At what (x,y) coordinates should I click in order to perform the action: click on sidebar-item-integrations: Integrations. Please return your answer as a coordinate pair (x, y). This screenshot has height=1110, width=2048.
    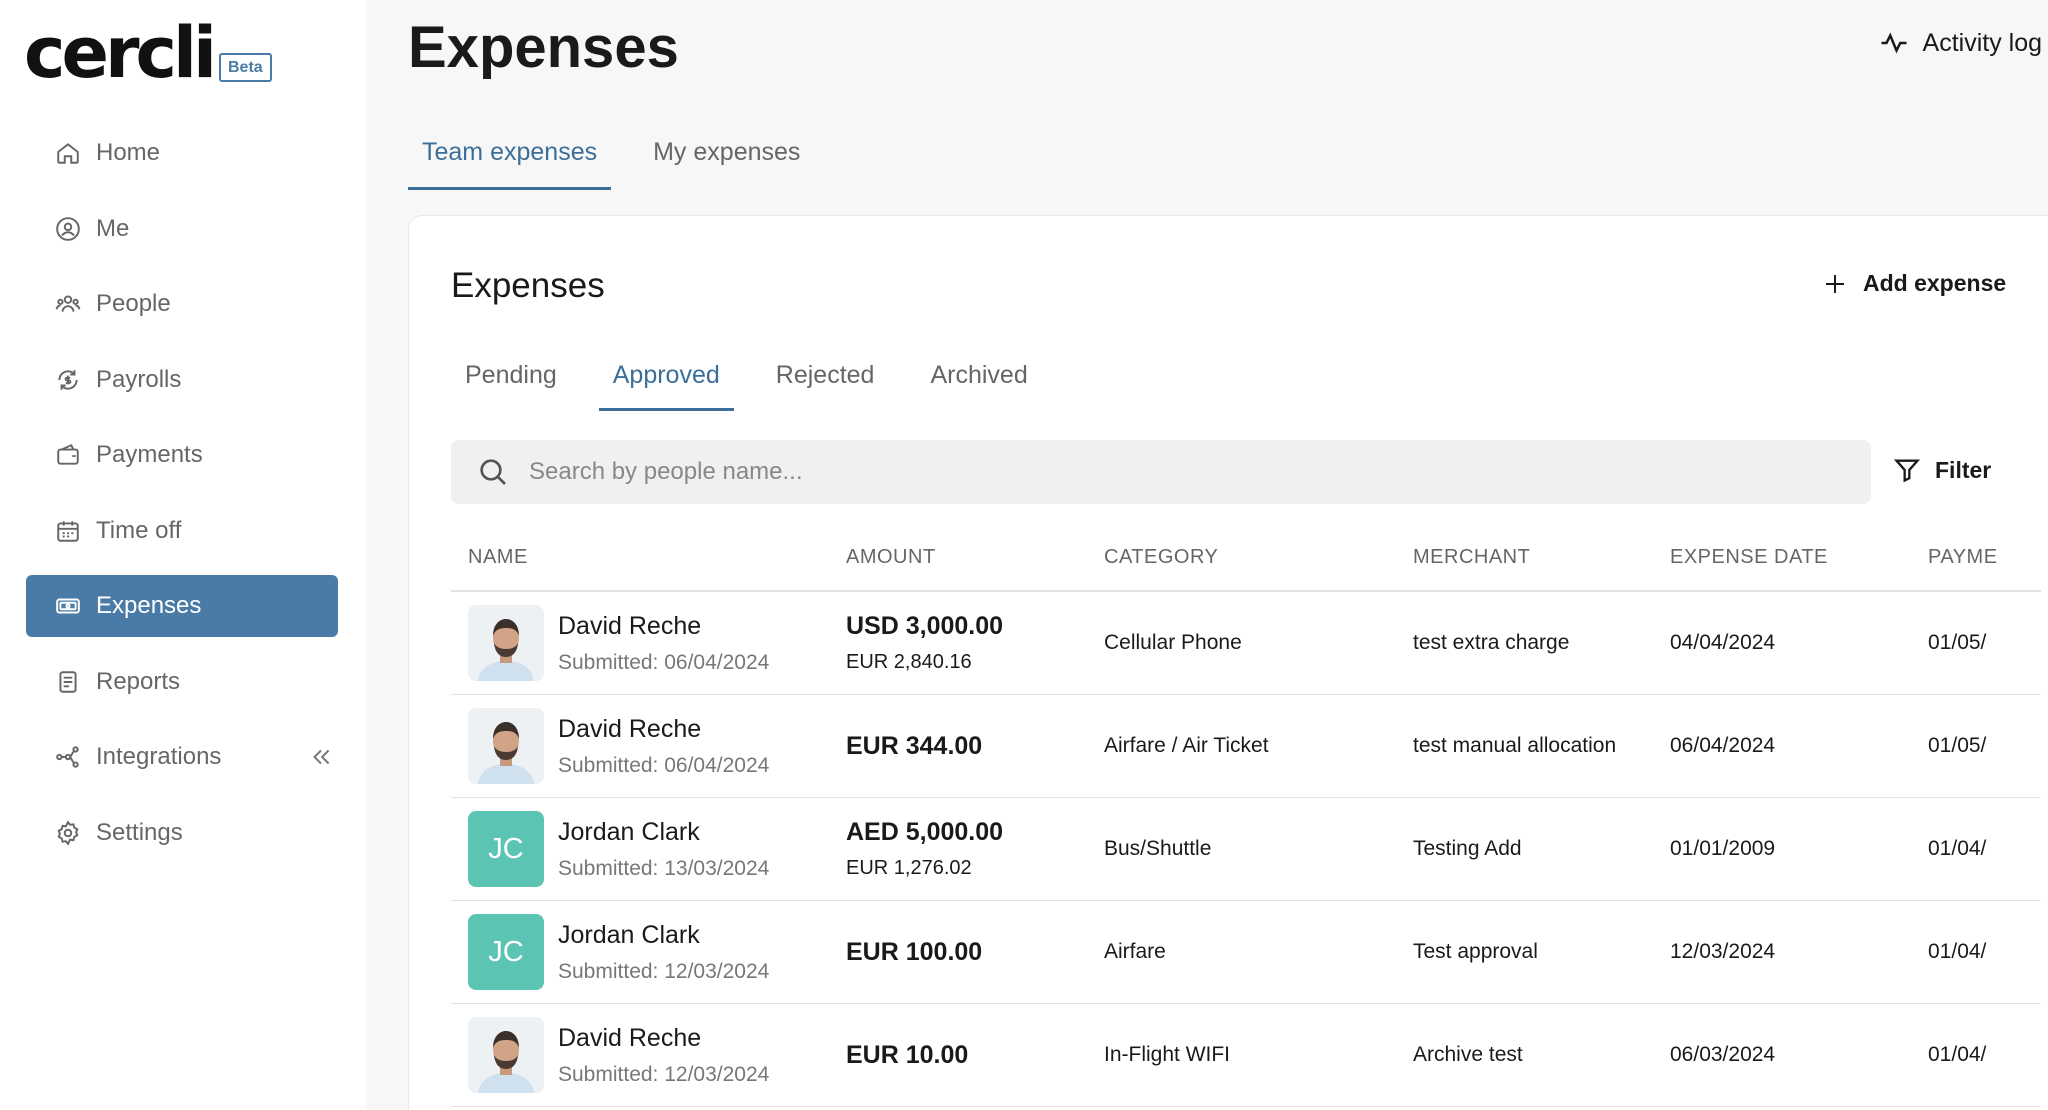
    Looking at the image, I should click on (182, 757).